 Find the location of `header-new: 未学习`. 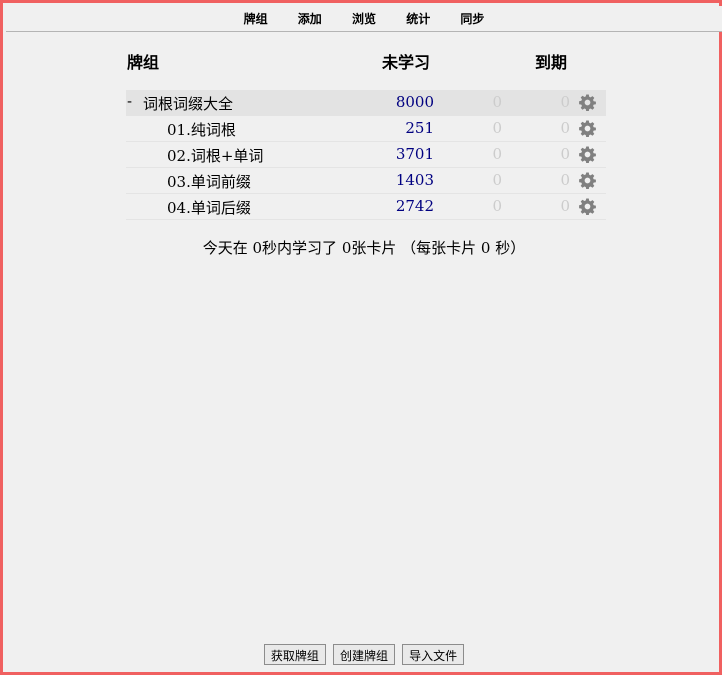

header-new: 未学习 is located at coordinates (406, 62).